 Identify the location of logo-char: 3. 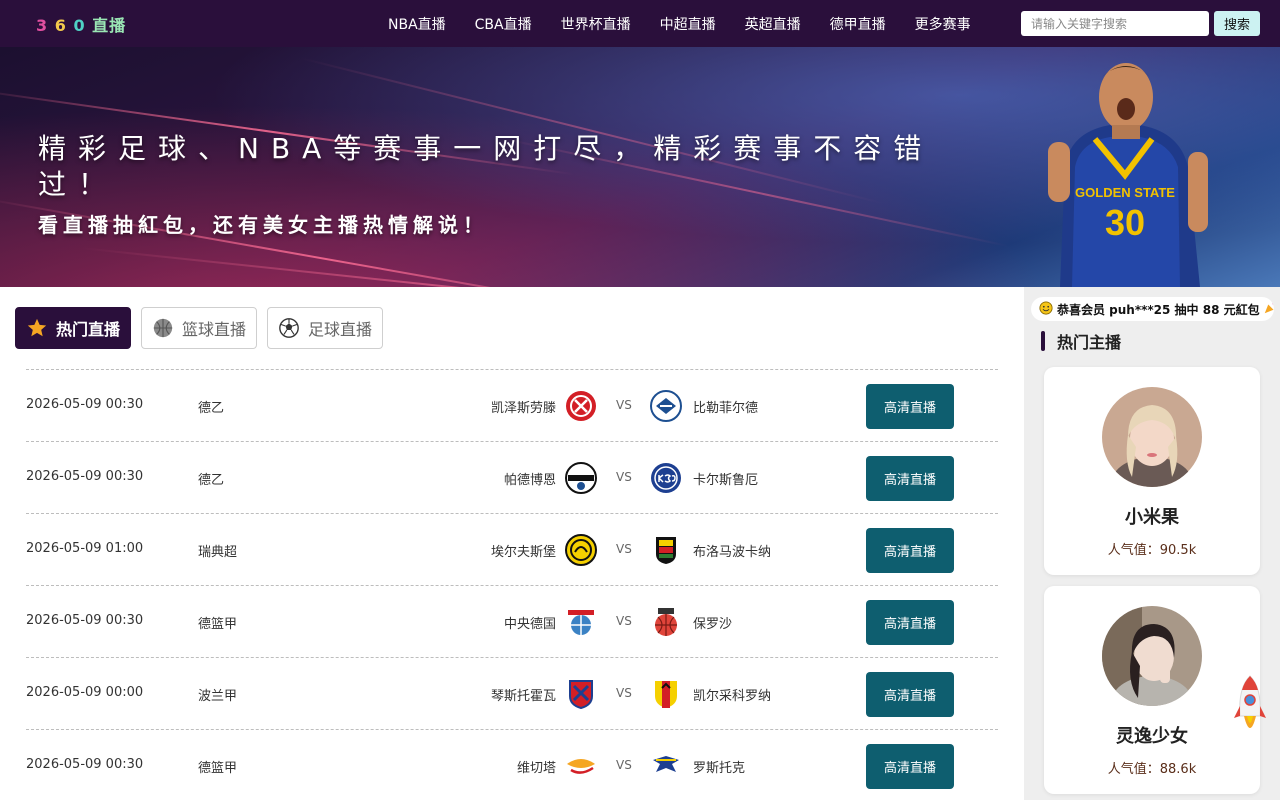
(42, 25).